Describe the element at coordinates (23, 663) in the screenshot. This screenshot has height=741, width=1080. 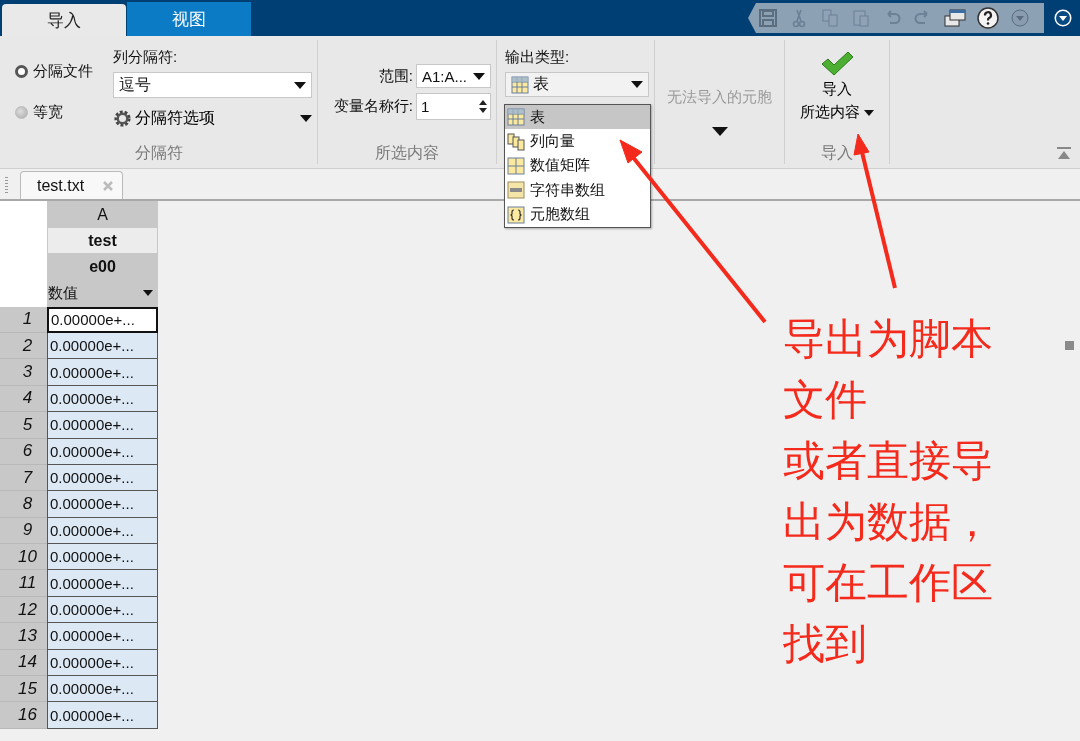
I see `row-number: 14` at that location.